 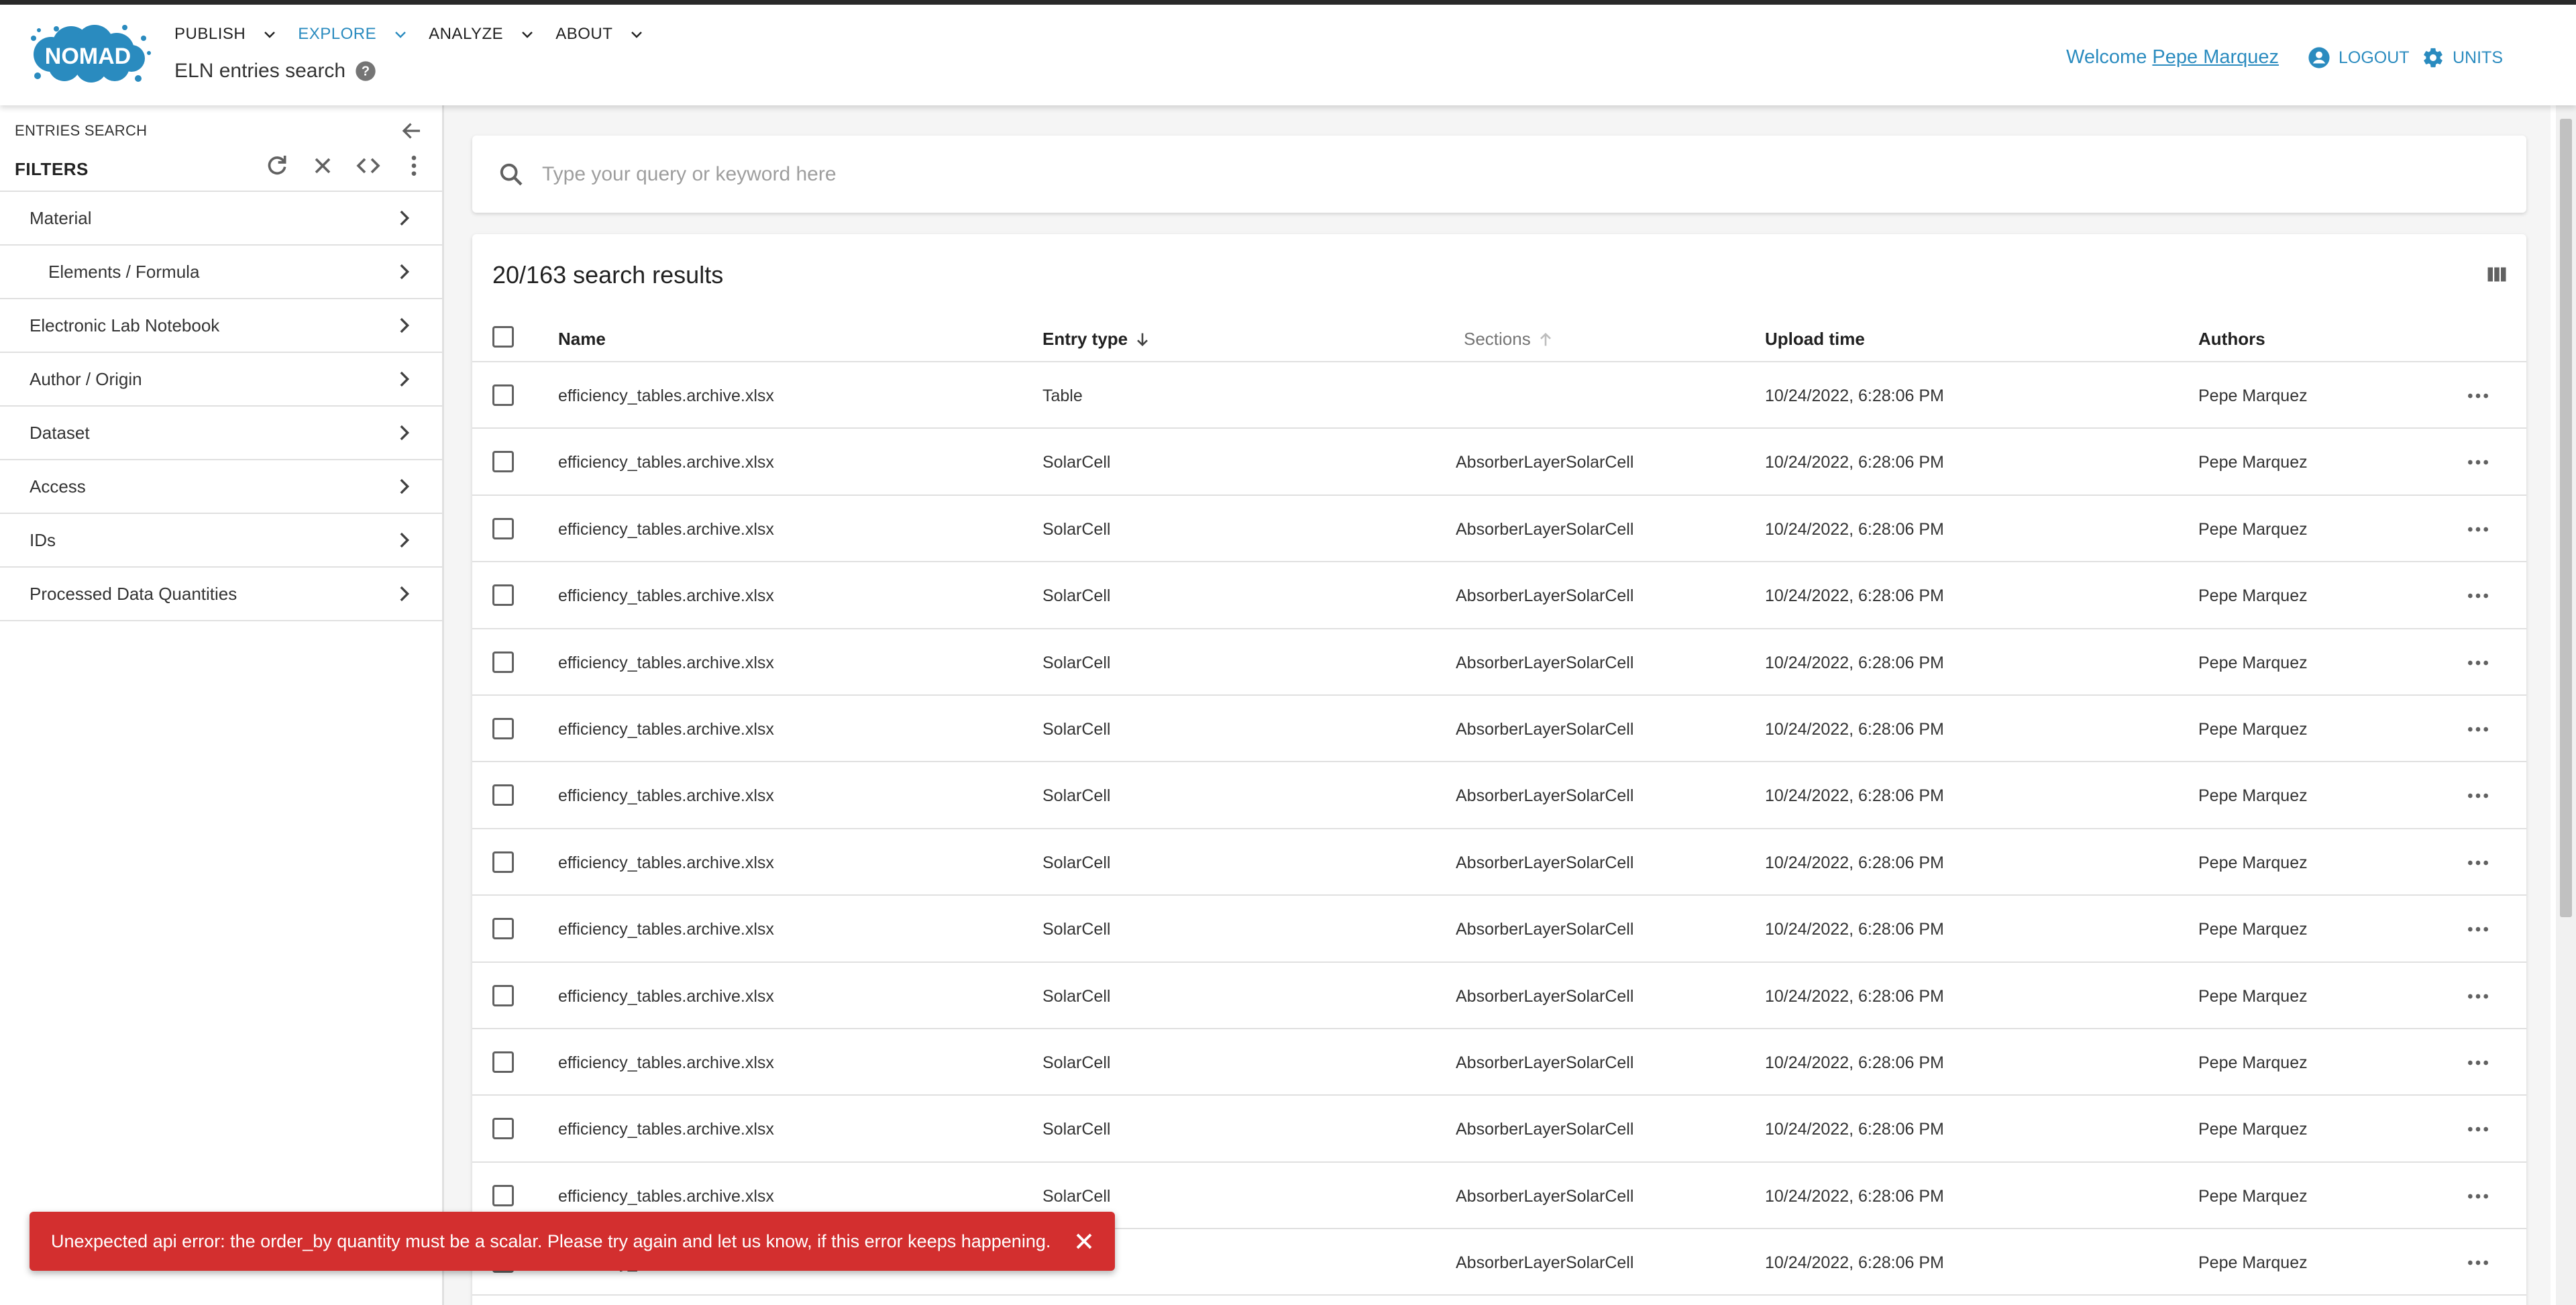 What do you see at coordinates (221, 594) in the screenshot?
I see `filter-processed-data-quantities: Processed Data Quantities` at bounding box center [221, 594].